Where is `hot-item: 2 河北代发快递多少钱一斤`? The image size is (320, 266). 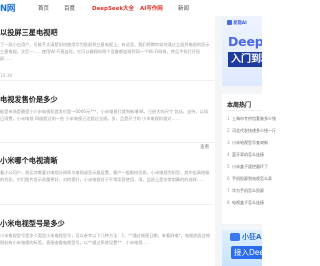
hot-item: 2 河北代发快递多少钱一斤 is located at coordinates (251, 131).